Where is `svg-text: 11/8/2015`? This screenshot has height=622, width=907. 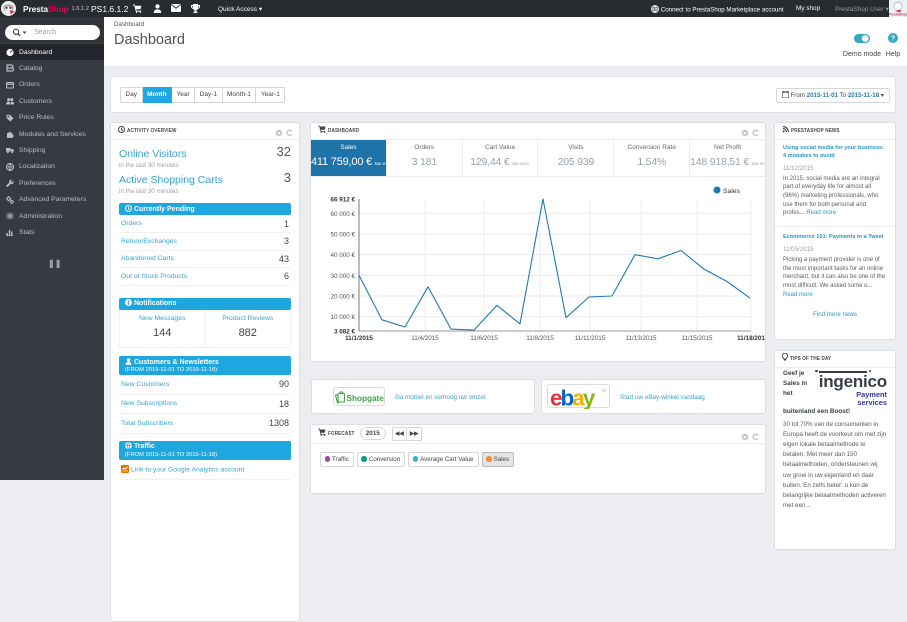 svg-text: 11/8/2015 is located at coordinates (540, 338).